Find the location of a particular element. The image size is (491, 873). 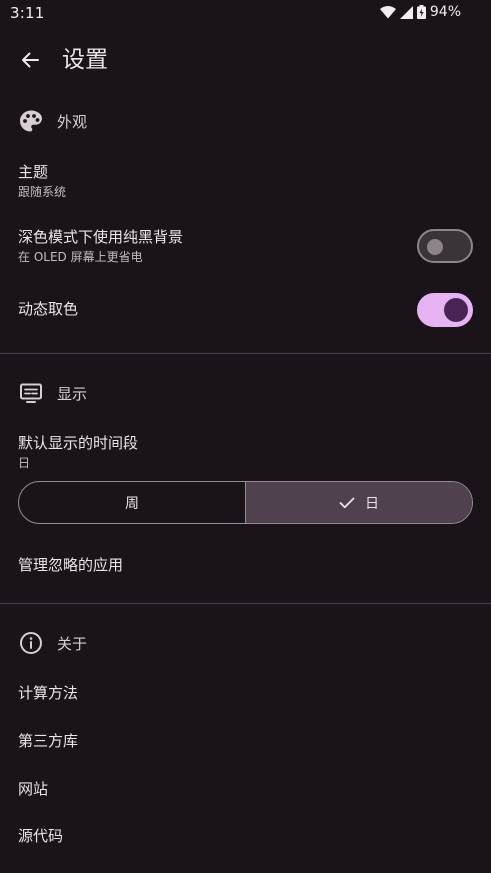

default-period-value: 日 is located at coordinates (24, 463).